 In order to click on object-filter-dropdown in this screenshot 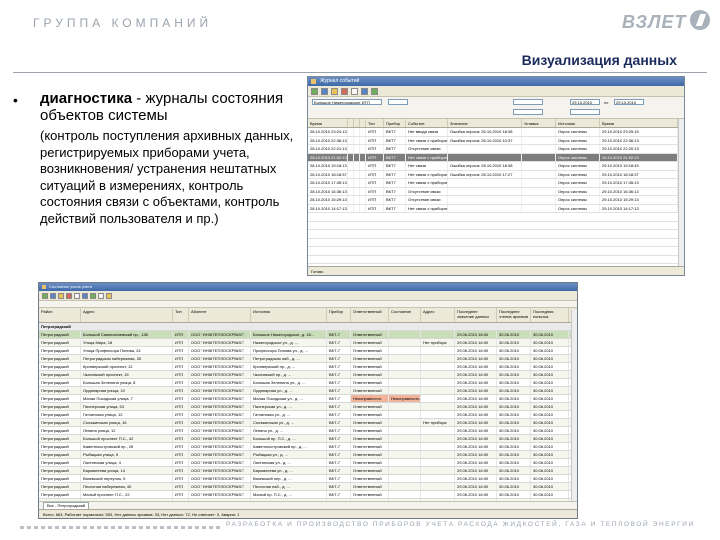, I will do `click(398, 102)`.